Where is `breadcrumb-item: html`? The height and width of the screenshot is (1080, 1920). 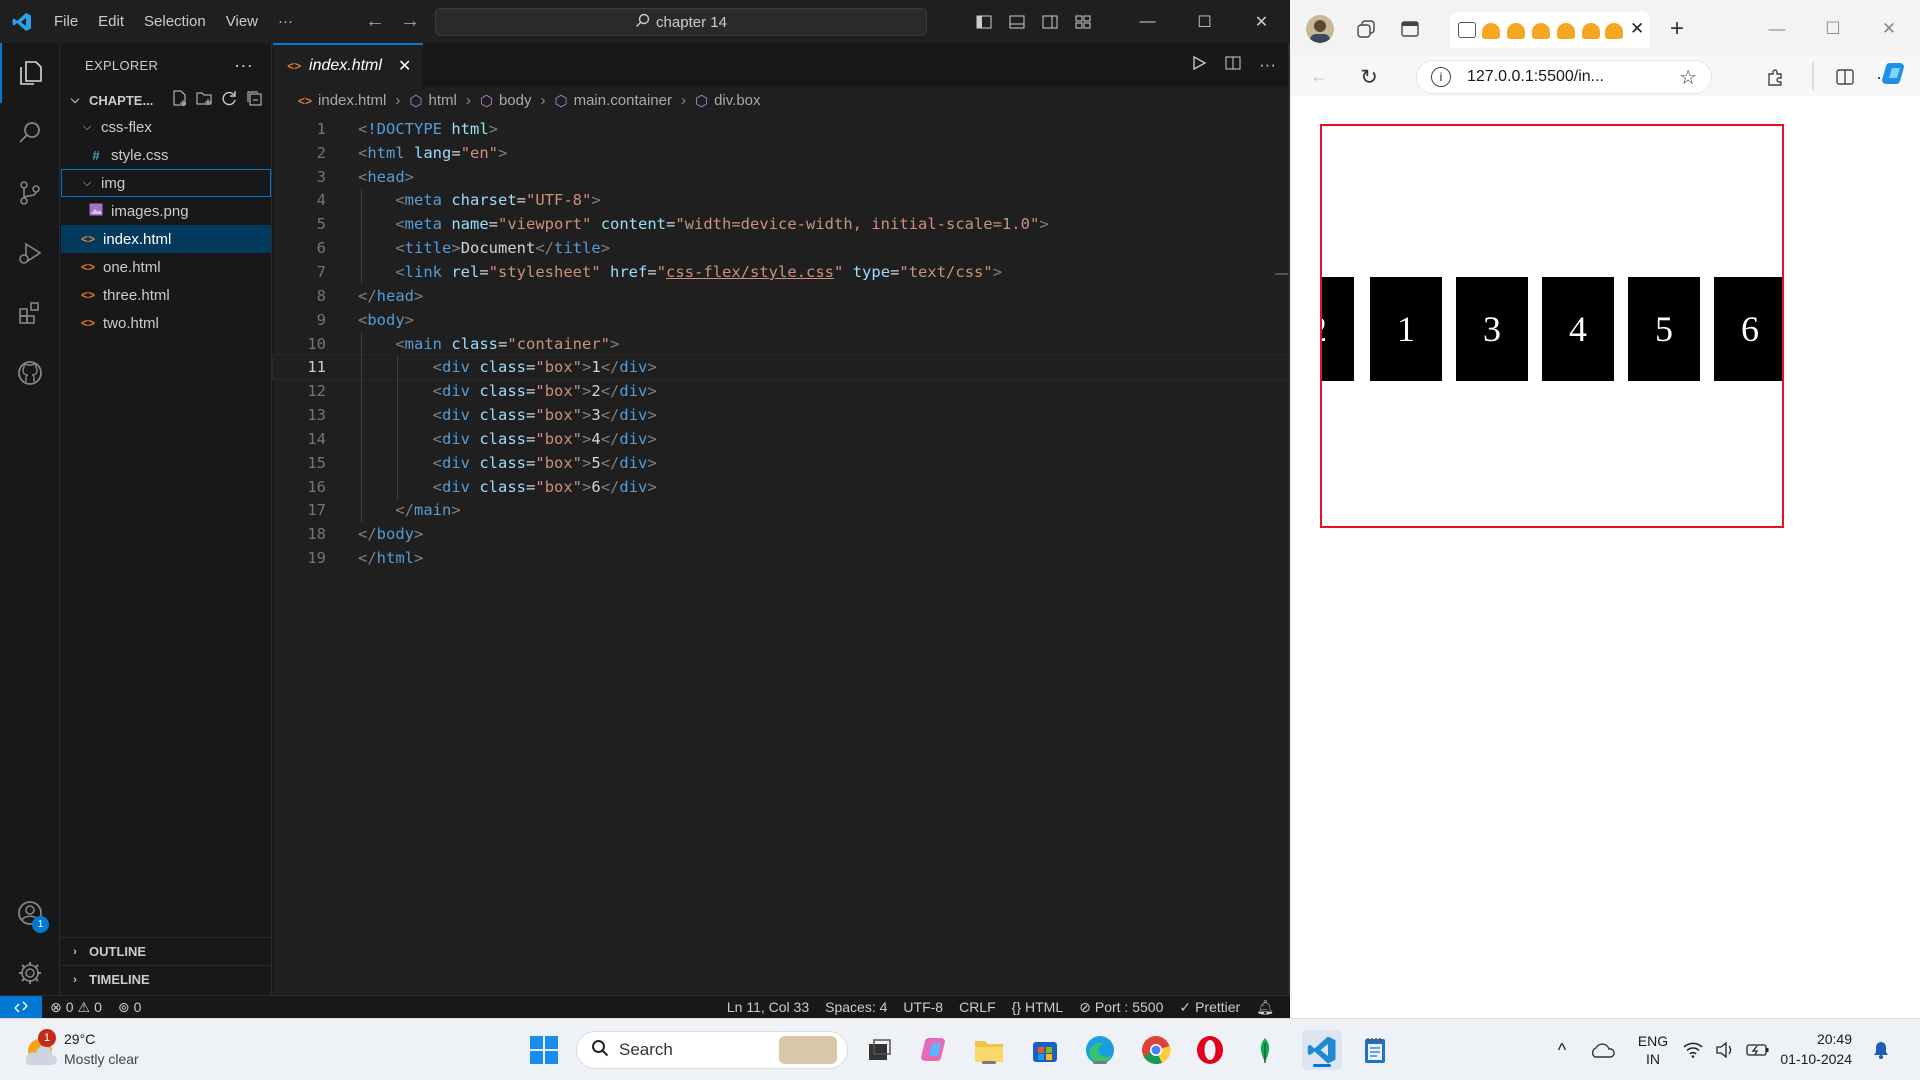
breadcrumb-item: html is located at coordinates (443, 100).